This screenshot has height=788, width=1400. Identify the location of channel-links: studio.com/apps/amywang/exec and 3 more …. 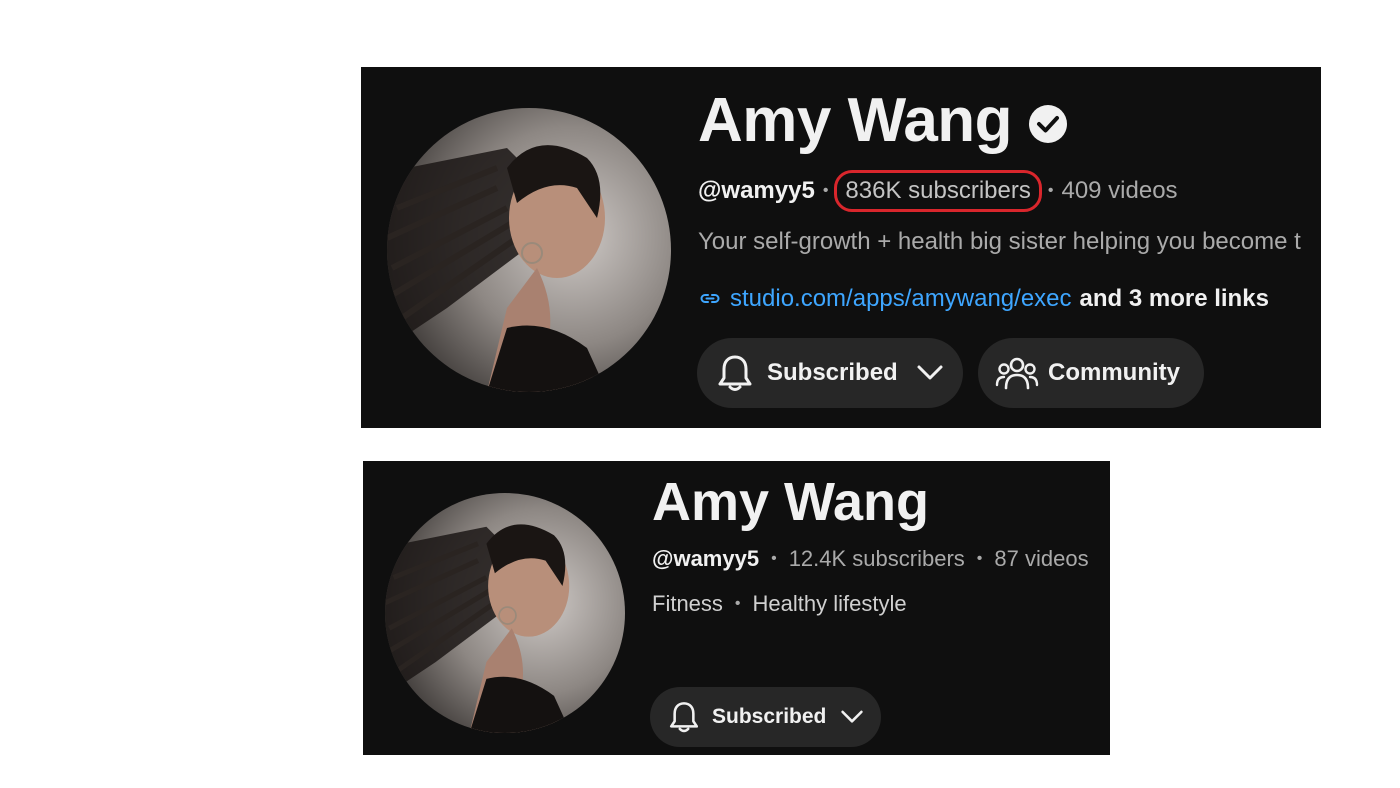
(983, 299).